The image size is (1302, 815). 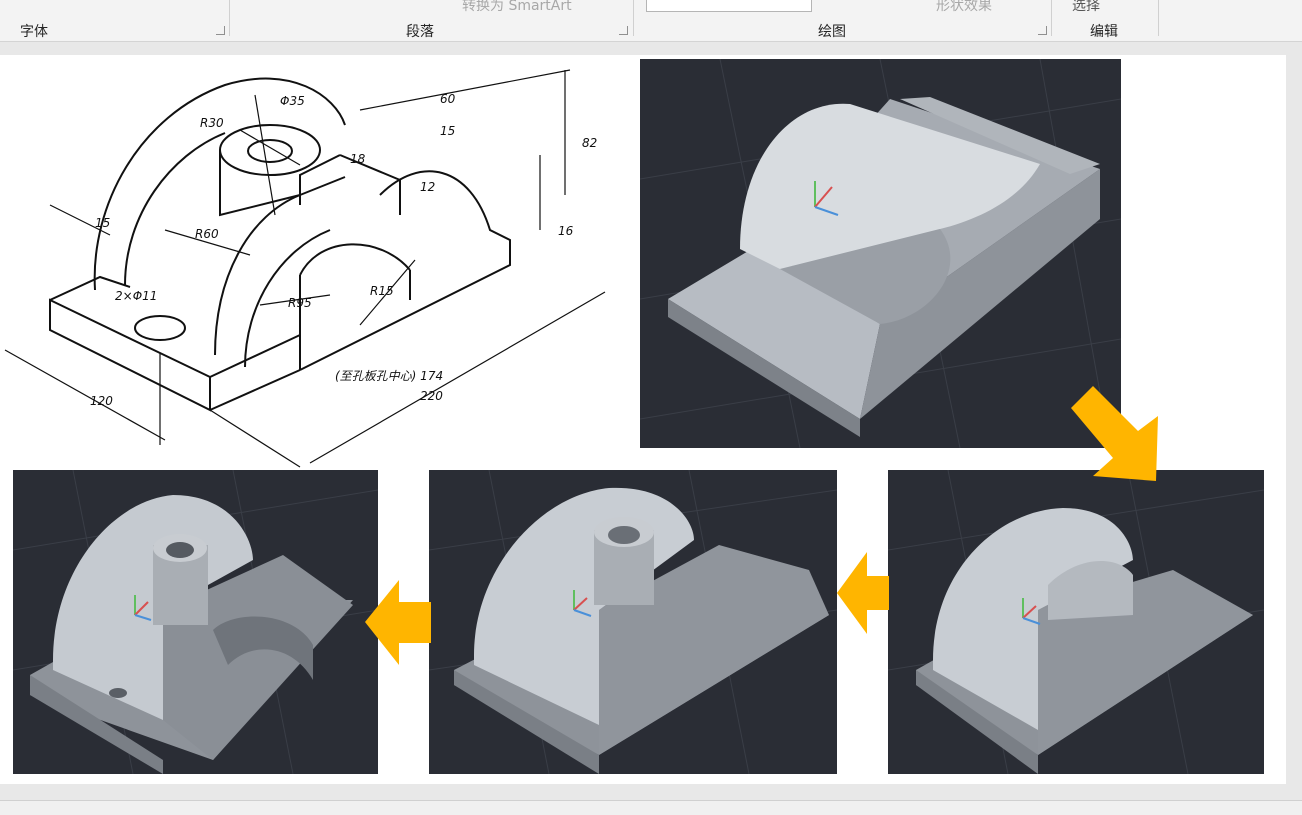 What do you see at coordinates (589, 143) in the screenshot?
I see `svg-text: 82` at bounding box center [589, 143].